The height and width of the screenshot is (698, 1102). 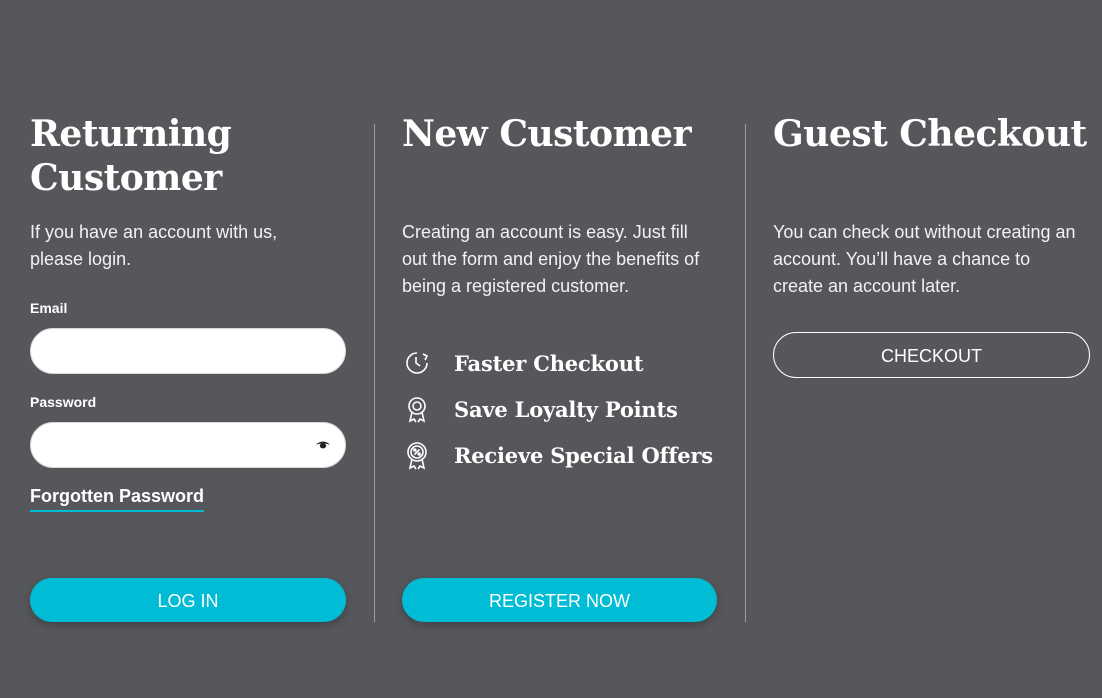 What do you see at coordinates (188, 600) in the screenshot?
I see `login-button: LOG IN` at bounding box center [188, 600].